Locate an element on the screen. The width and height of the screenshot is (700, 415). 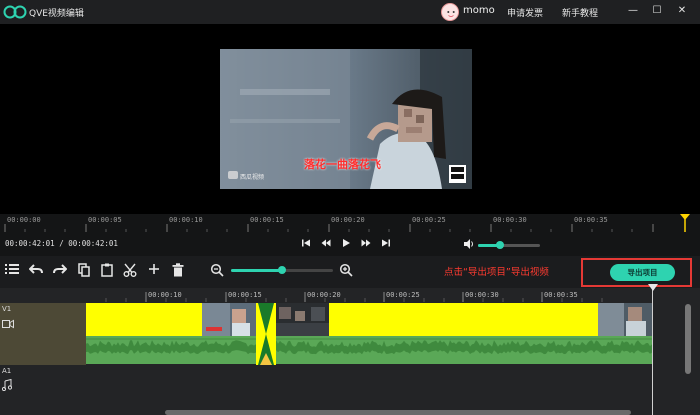
volume-knob is located at coordinates (499, 245).